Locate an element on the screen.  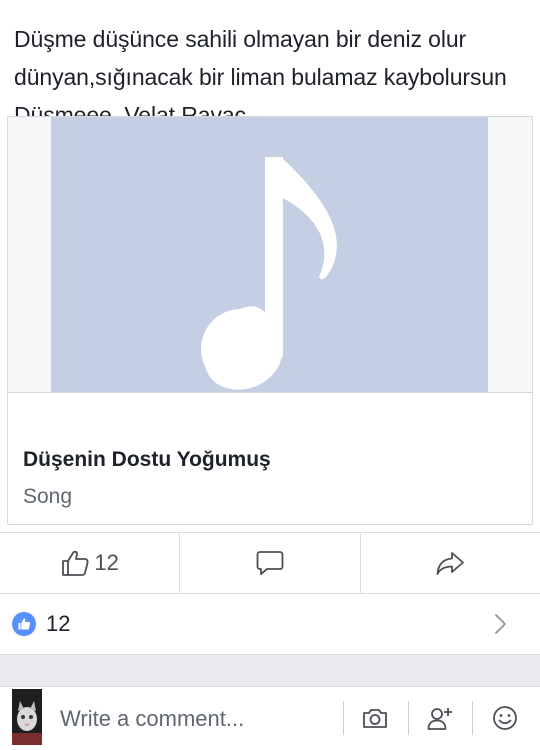
post-action-bar: 12 is located at coordinates (270, 563).